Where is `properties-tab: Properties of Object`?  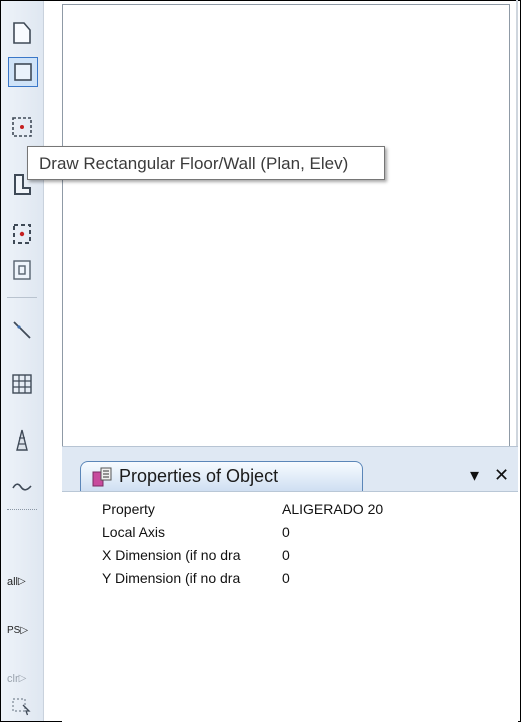 properties-tab: Properties of Object is located at coordinates (221, 476).